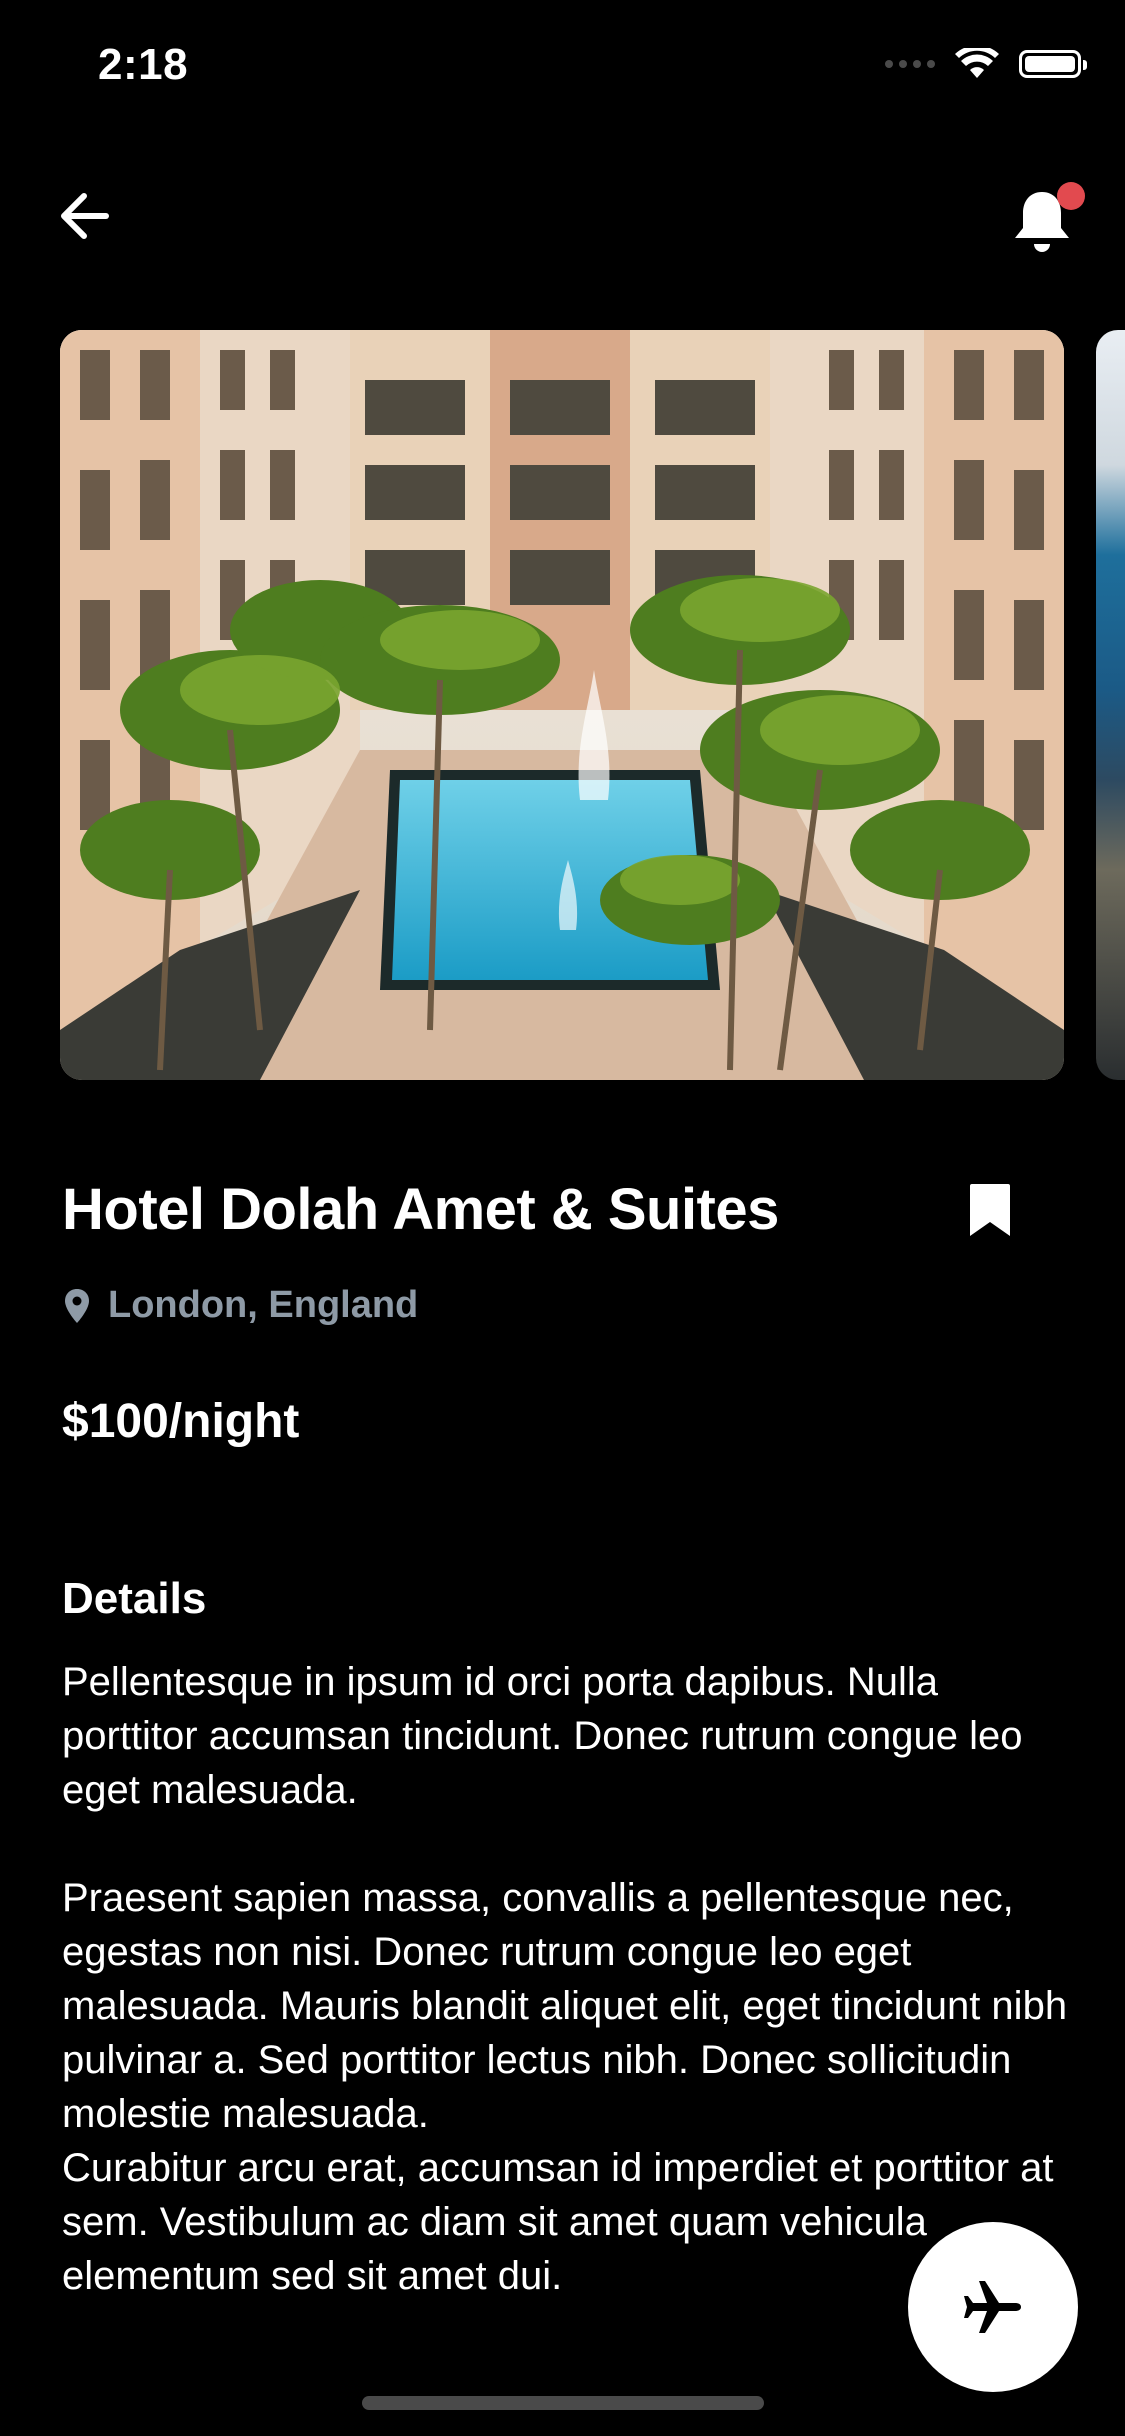  Describe the element at coordinates (1071, 196) in the screenshot. I see `notification-badge` at that location.